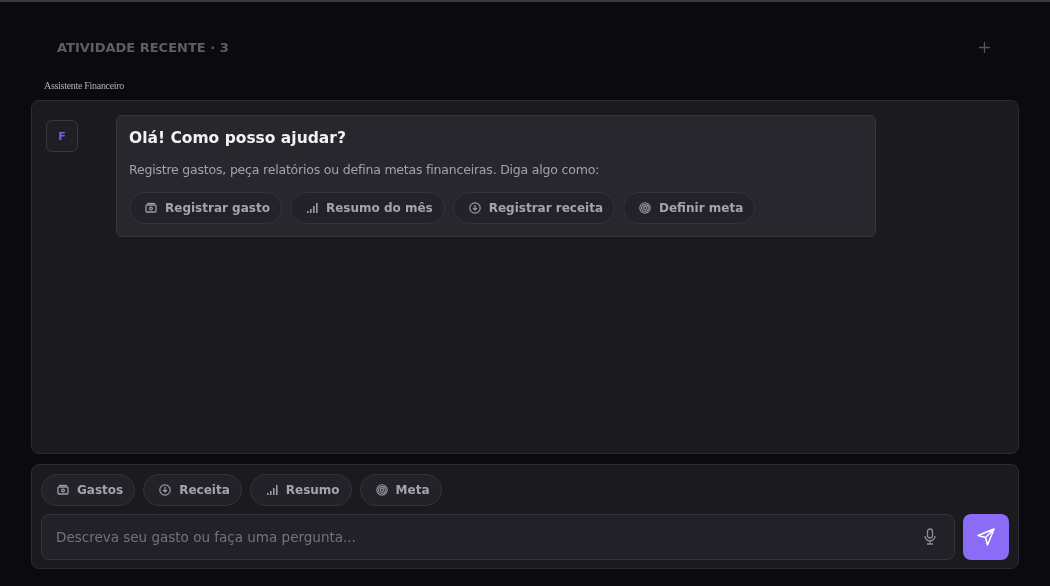  I want to click on section-title: ATIVIDADE RECENTE · 3, so click(143, 47).